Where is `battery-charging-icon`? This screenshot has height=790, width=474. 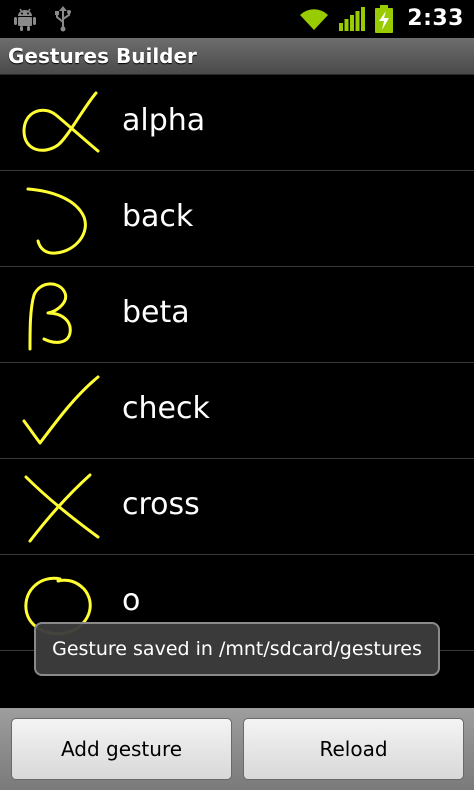
battery-charging-icon is located at coordinates (384, 19).